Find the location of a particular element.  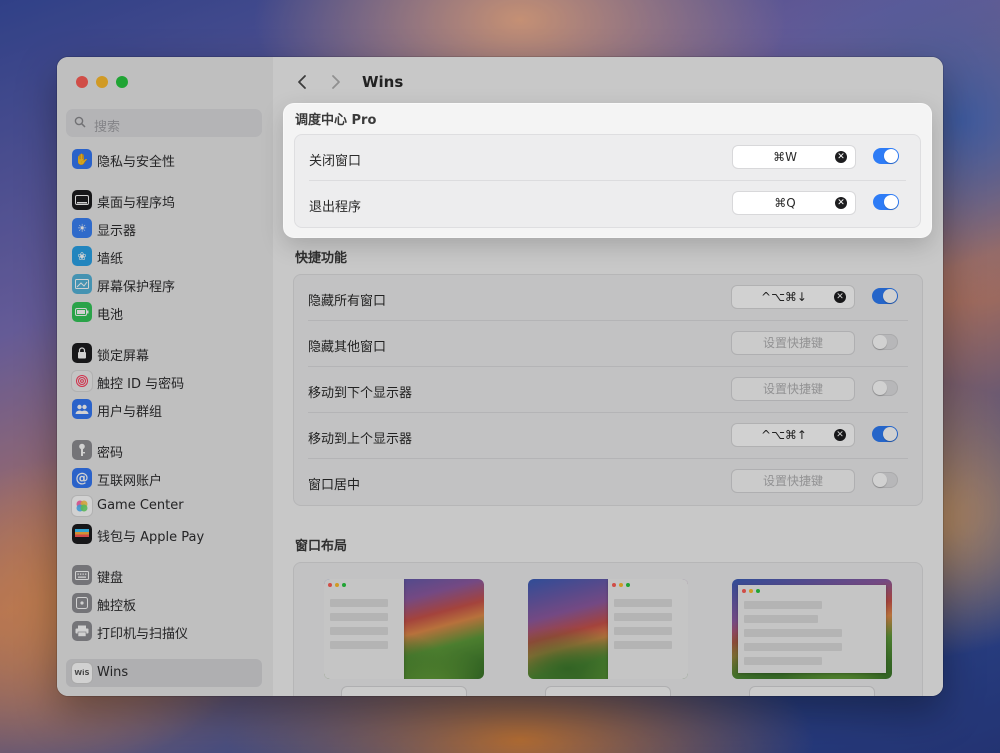

shortcut-recorder: ^⌥⌘↑ ✕ is located at coordinates (793, 435).